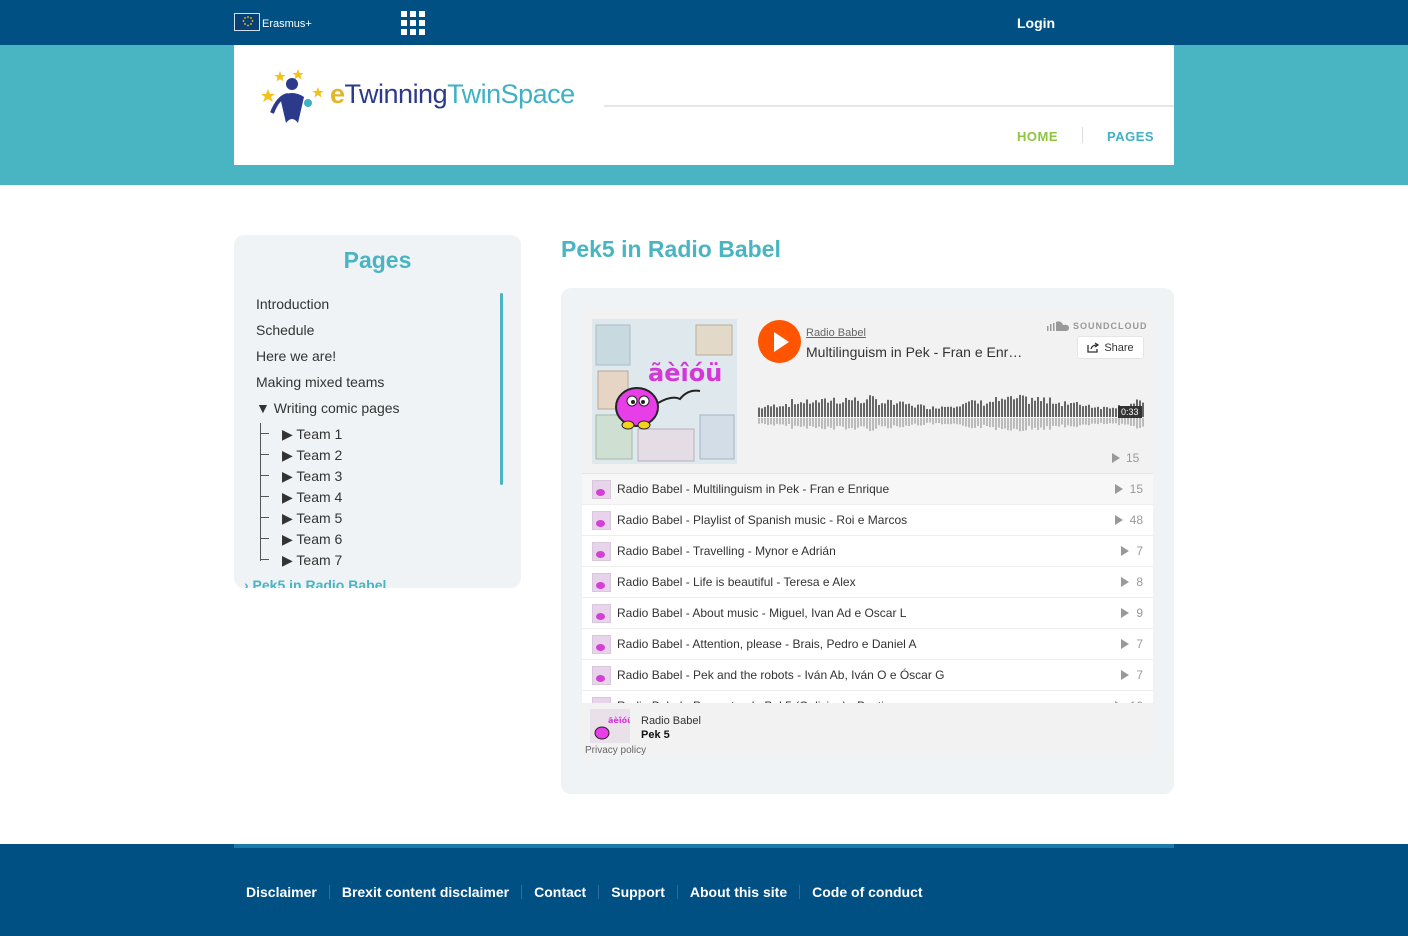 Image resolution: width=1408 pixels, height=936 pixels. What do you see at coordinates (501, 389) in the screenshot?
I see `sidebar-scrollbar` at bounding box center [501, 389].